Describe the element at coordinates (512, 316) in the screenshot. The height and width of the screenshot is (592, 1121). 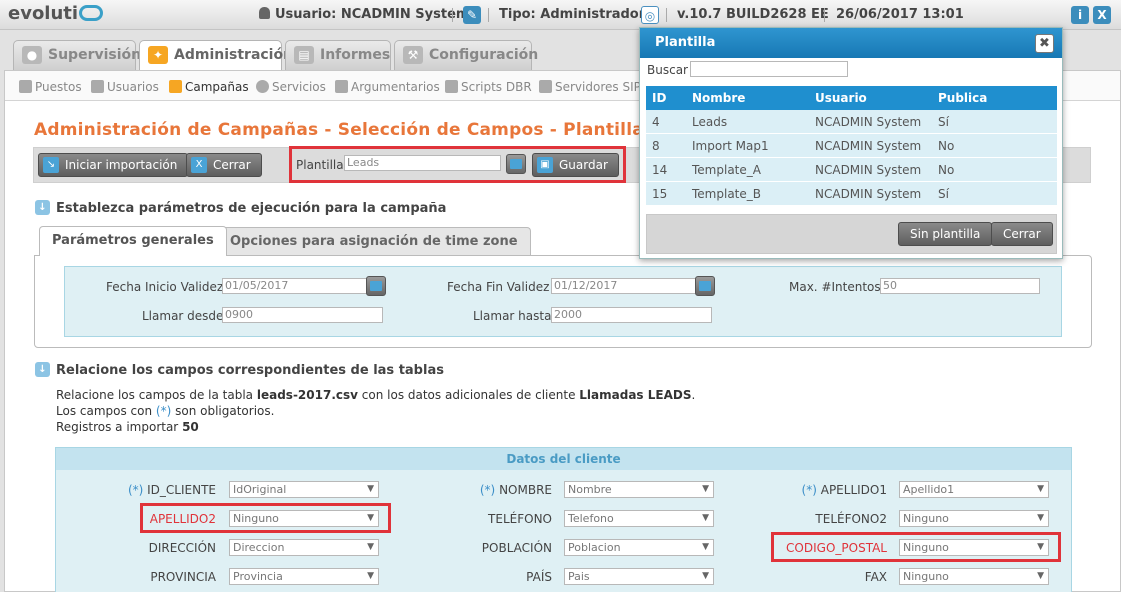
I see `llamar-hasta-label: Llamar hasta` at that location.